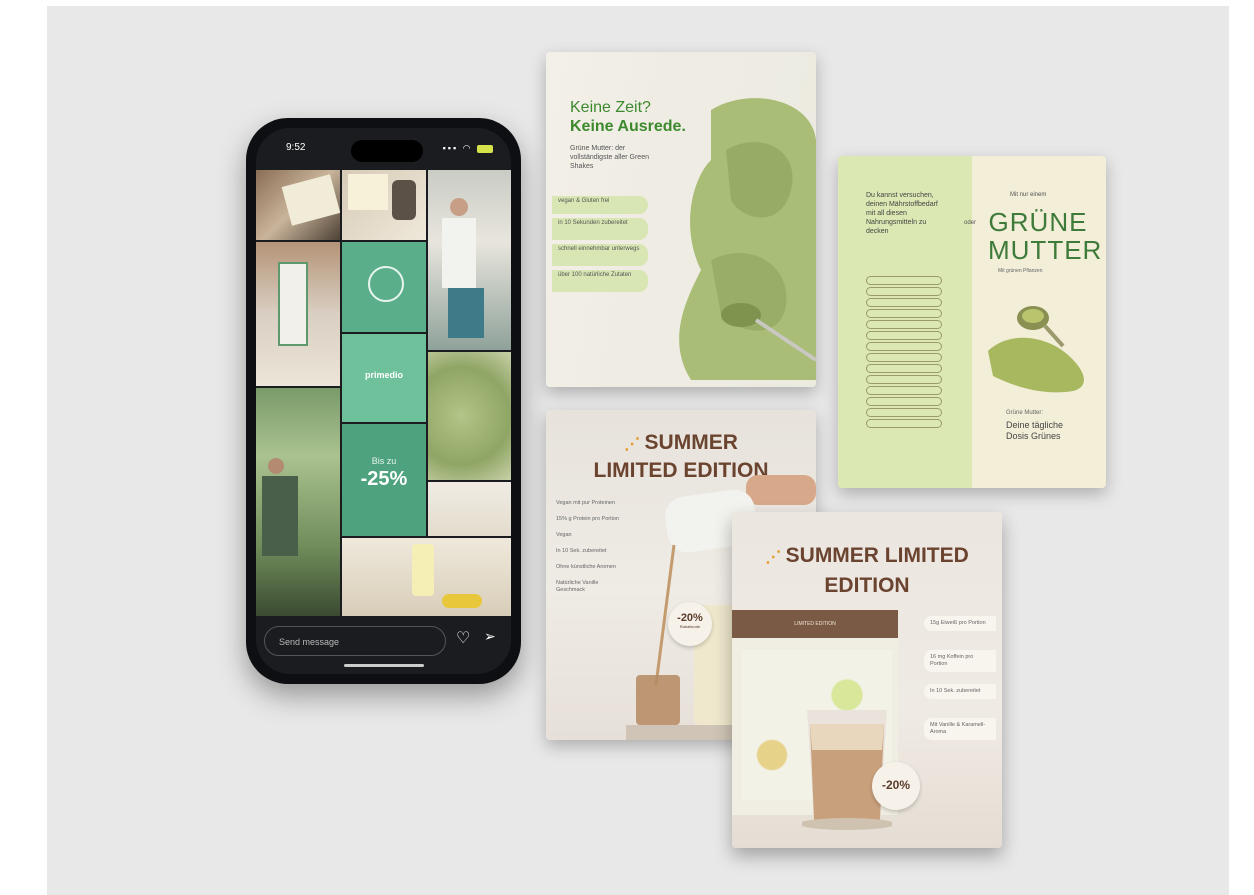 The height and width of the screenshot is (895, 1254). What do you see at coordinates (600, 281) in the screenshot?
I see `feature-pill: über 100 natürliche Zutaten` at bounding box center [600, 281].